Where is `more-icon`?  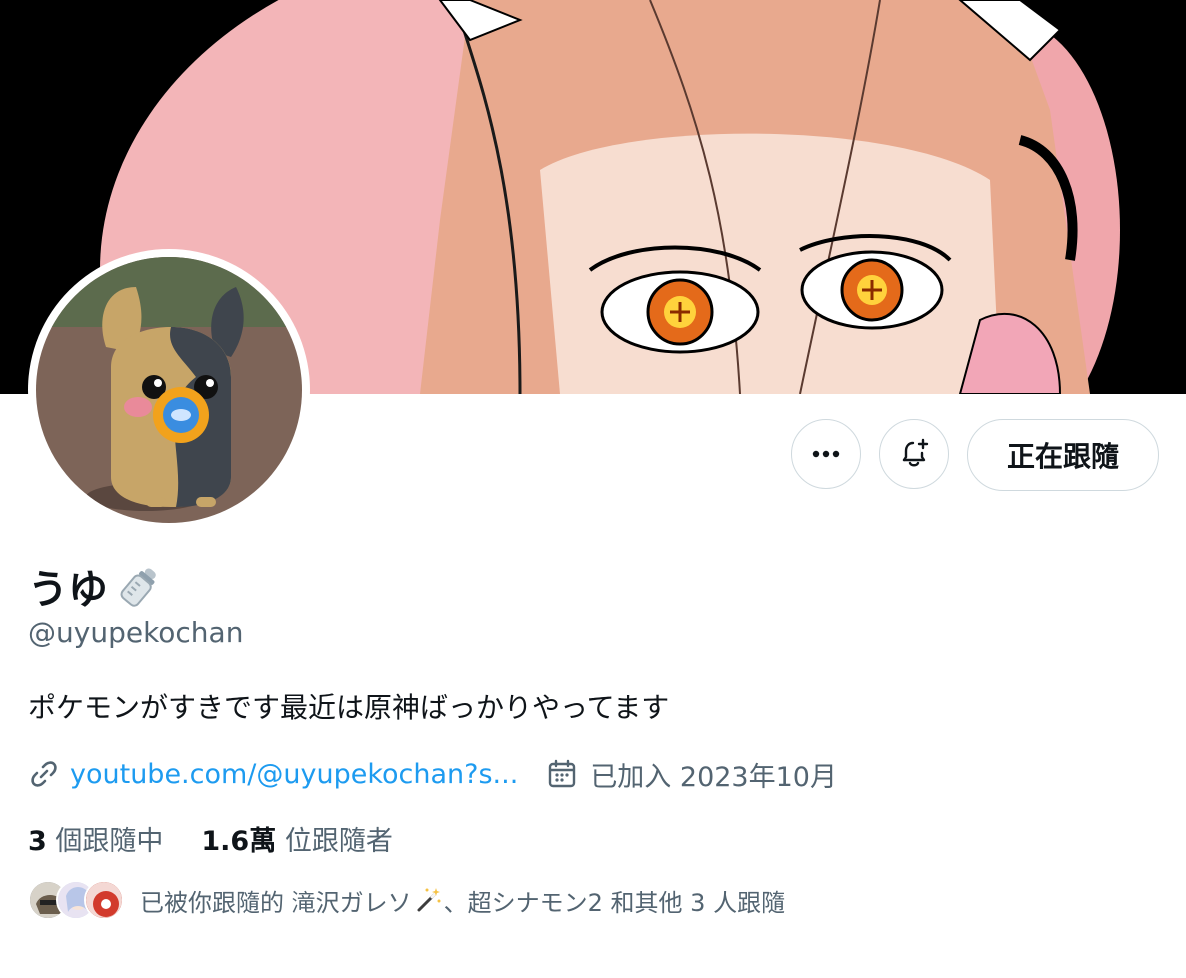
more-icon is located at coordinates (826, 454).